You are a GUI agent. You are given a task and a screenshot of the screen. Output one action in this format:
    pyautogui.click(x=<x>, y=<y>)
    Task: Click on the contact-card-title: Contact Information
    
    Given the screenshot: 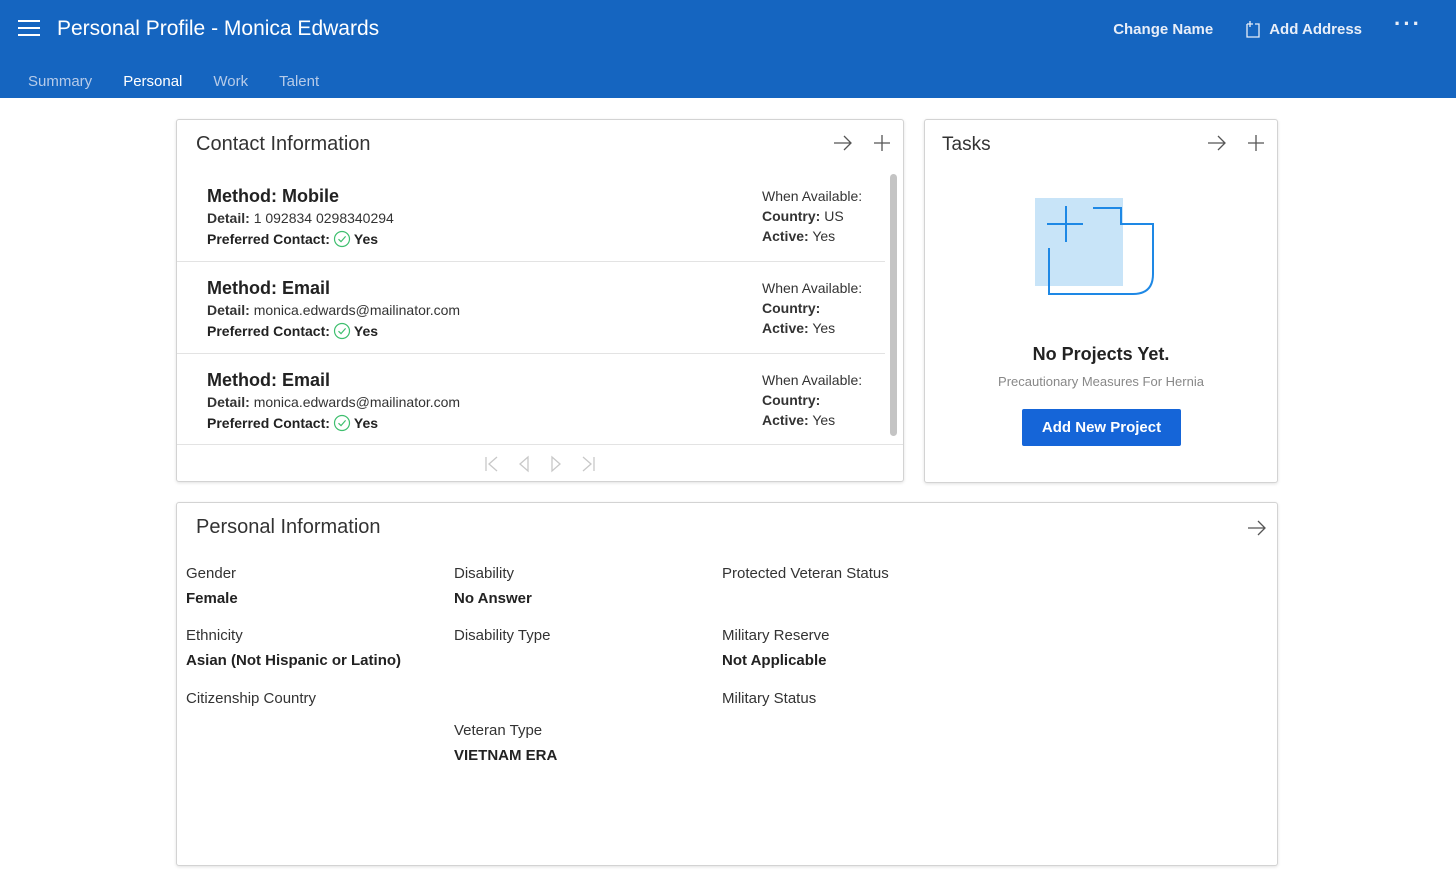 What is the action you would take?
    pyautogui.click(x=283, y=144)
    